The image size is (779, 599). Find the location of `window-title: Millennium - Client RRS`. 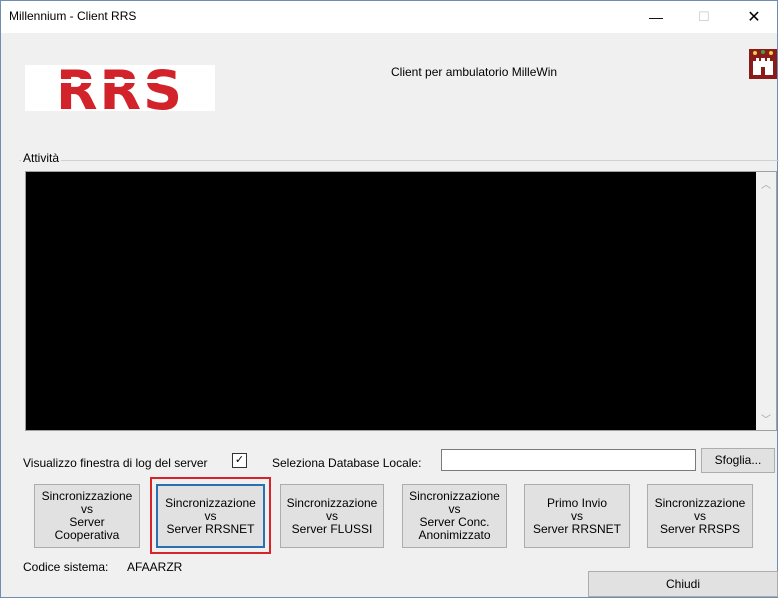

window-title: Millennium - Client RRS is located at coordinates (73, 16).